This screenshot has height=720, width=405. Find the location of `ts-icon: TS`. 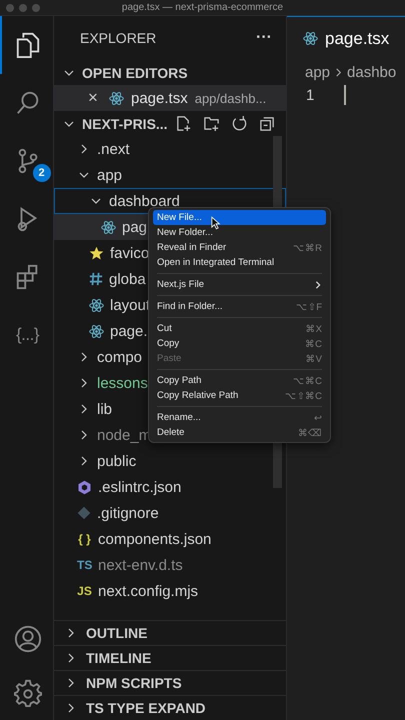

ts-icon: TS is located at coordinates (84, 565).